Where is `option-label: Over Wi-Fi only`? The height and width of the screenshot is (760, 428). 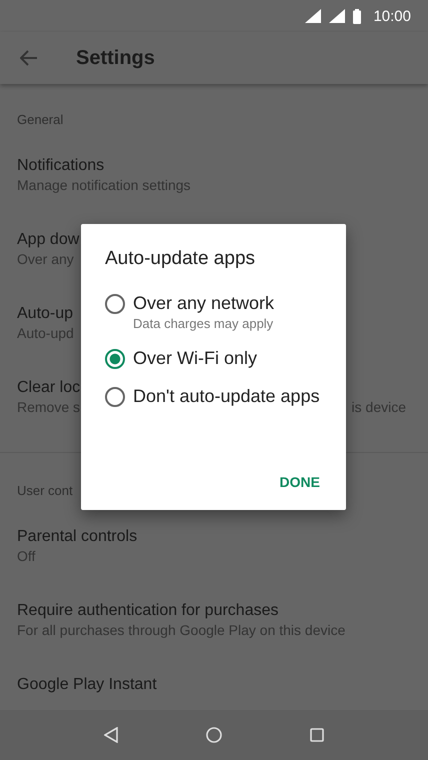 option-label: Over Wi-Fi only is located at coordinates (195, 358).